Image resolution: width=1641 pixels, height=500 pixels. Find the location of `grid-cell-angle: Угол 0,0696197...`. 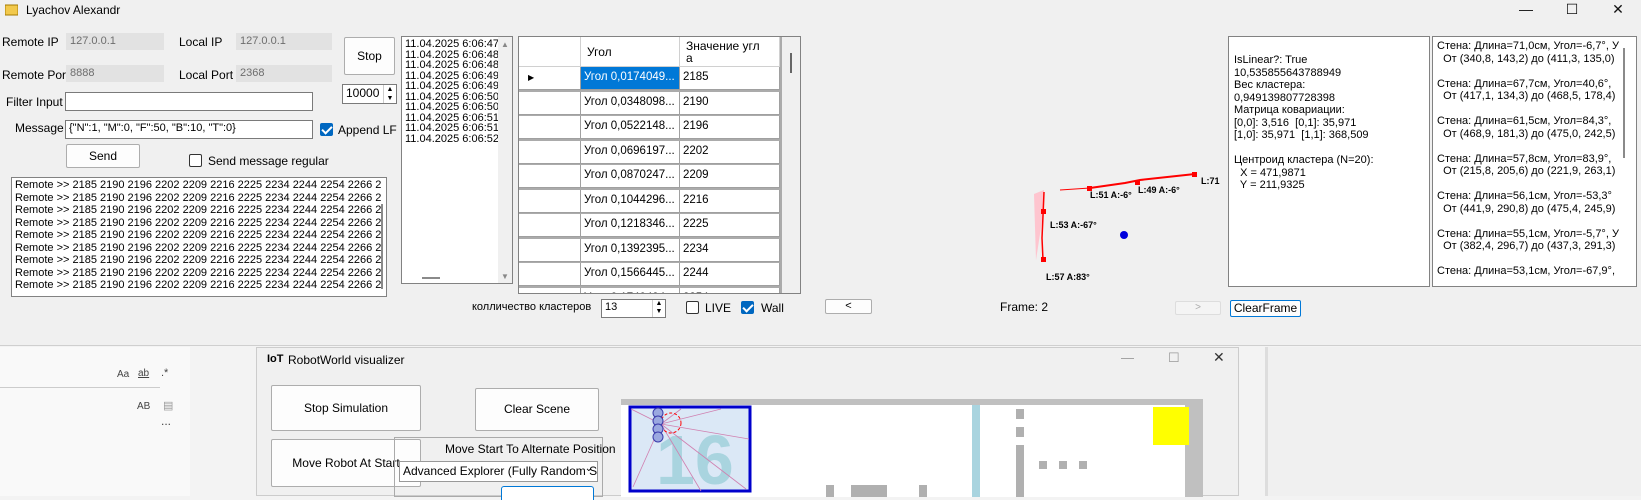

grid-cell-angle: Угол 0,0696197... is located at coordinates (630, 152).